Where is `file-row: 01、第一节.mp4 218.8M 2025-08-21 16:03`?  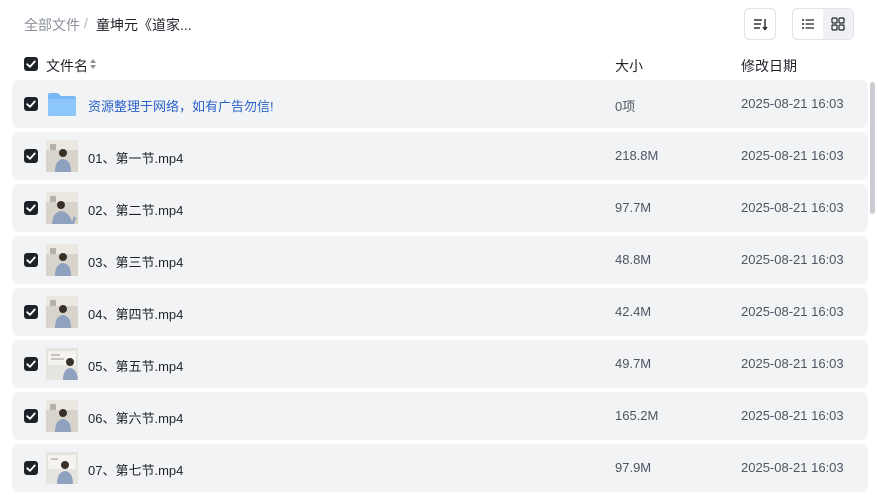
file-row: 01、第一节.mp4 218.8M 2025-08-21 16:03 is located at coordinates (440, 156).